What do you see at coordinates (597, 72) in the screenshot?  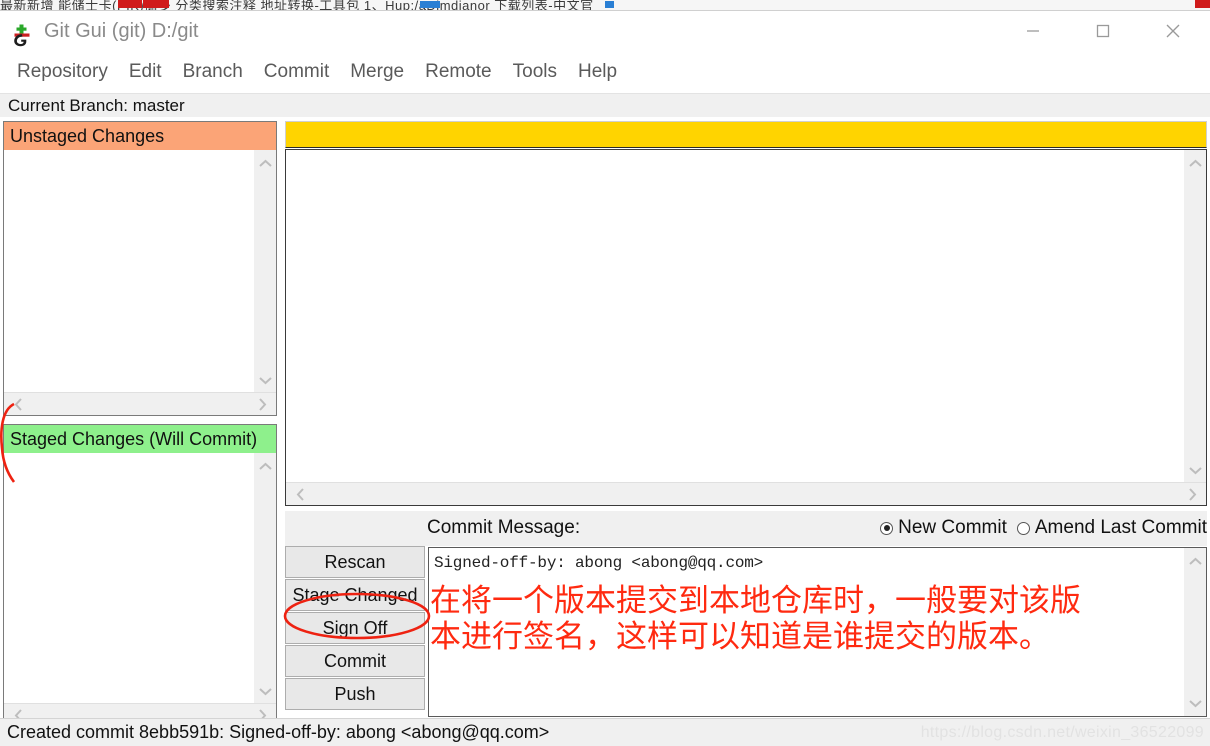 I see `menu-item-help: Help` at bounding box center [597, 72].